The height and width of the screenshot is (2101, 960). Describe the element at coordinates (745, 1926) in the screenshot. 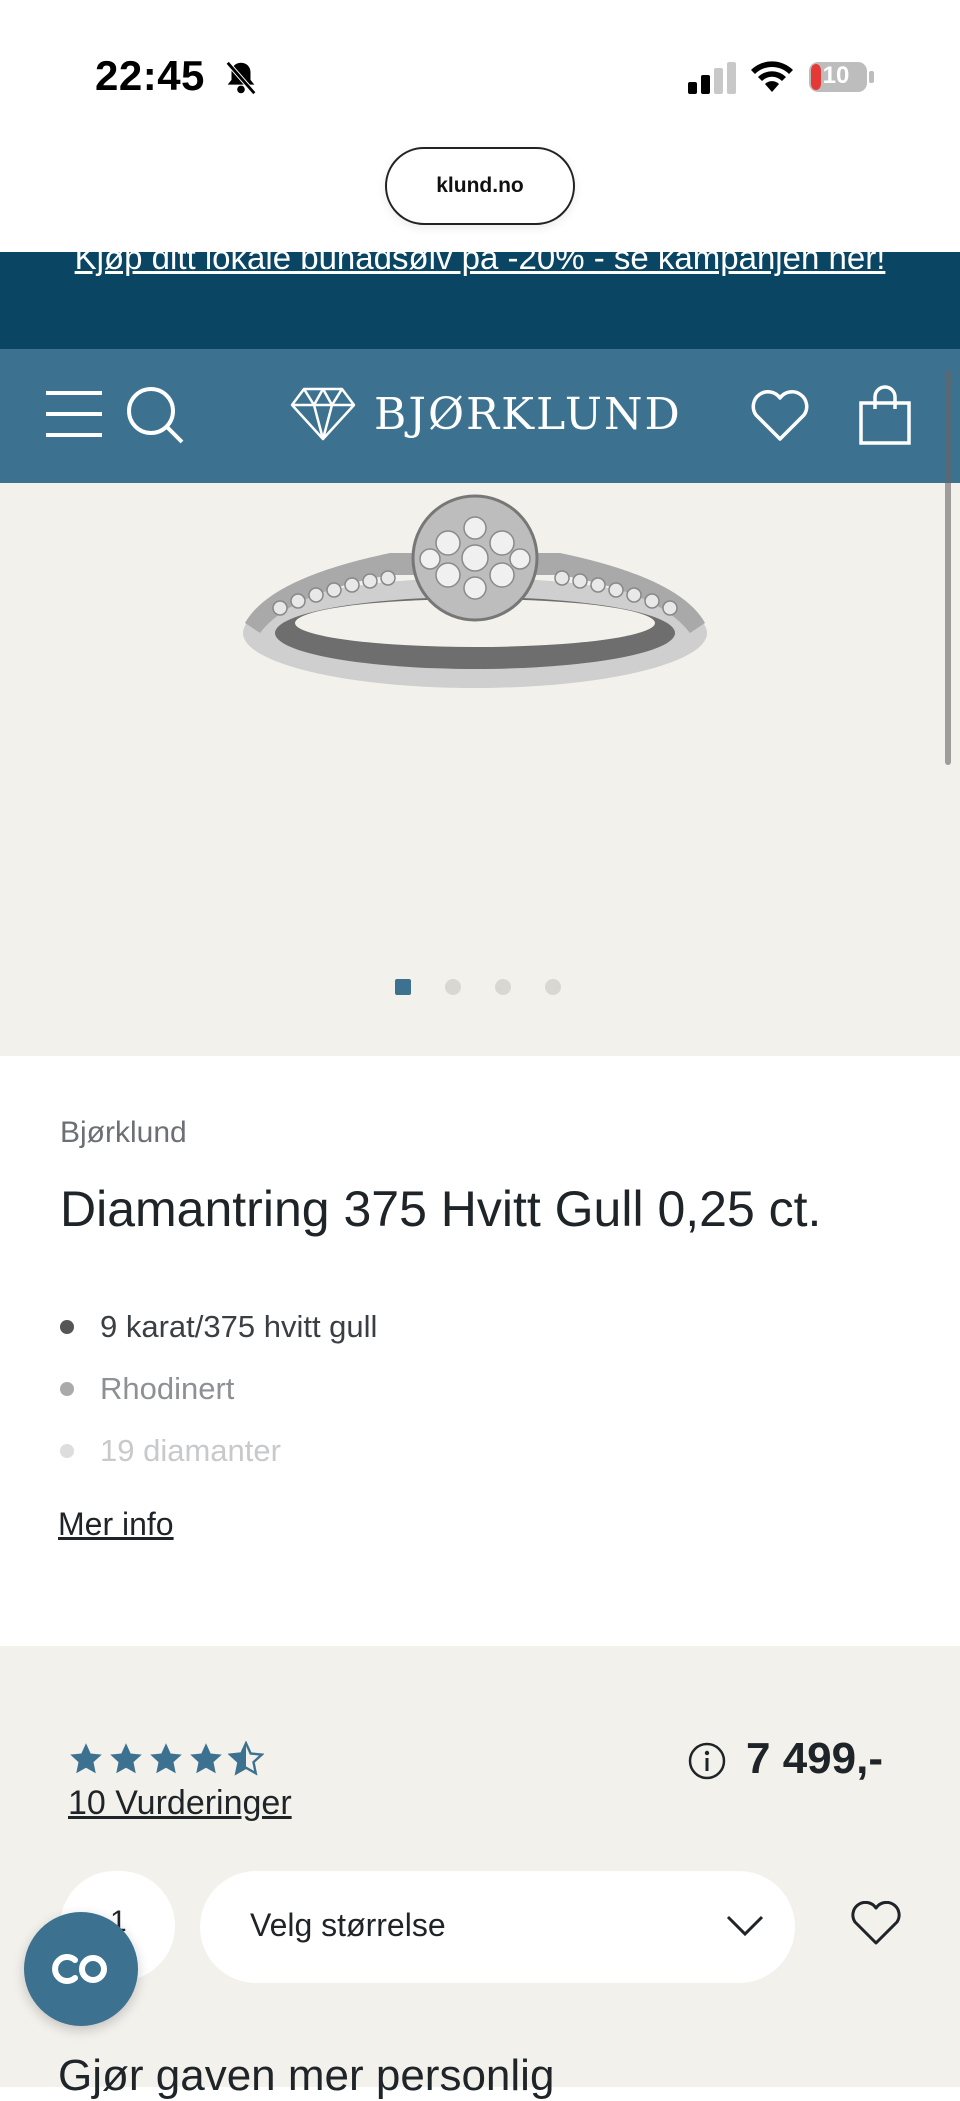

I see `chevron-down-icon` at that location.